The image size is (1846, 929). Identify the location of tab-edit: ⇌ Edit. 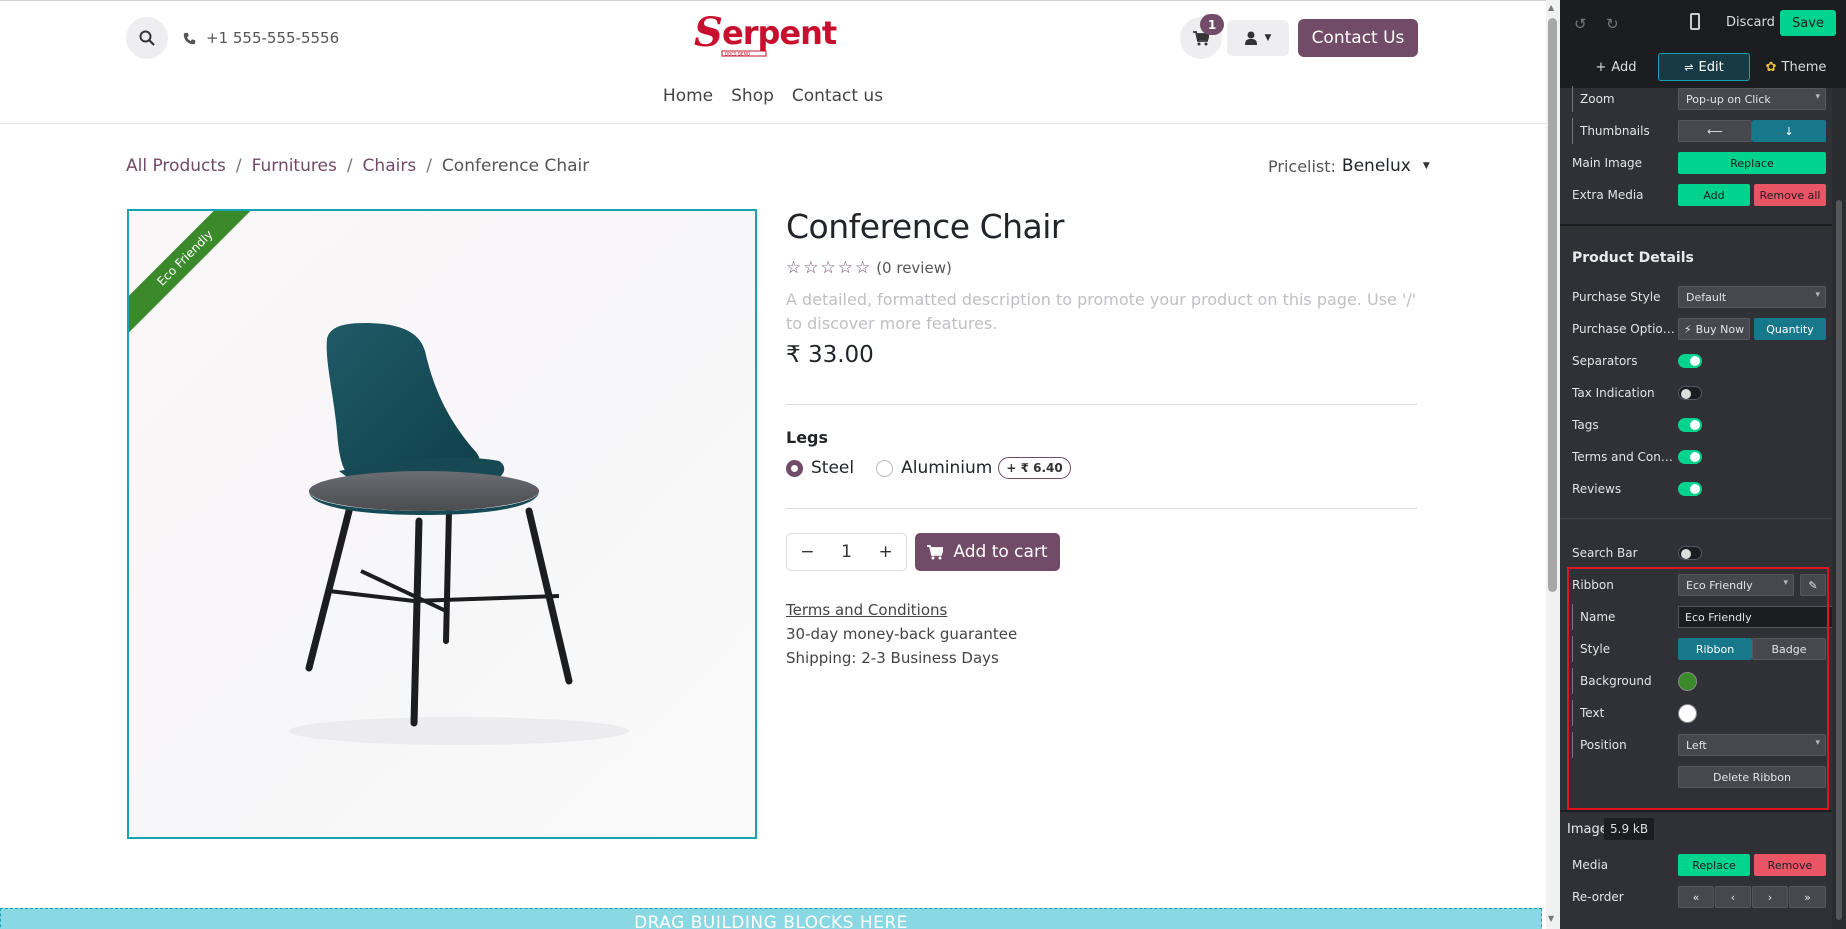
(1704, 67).